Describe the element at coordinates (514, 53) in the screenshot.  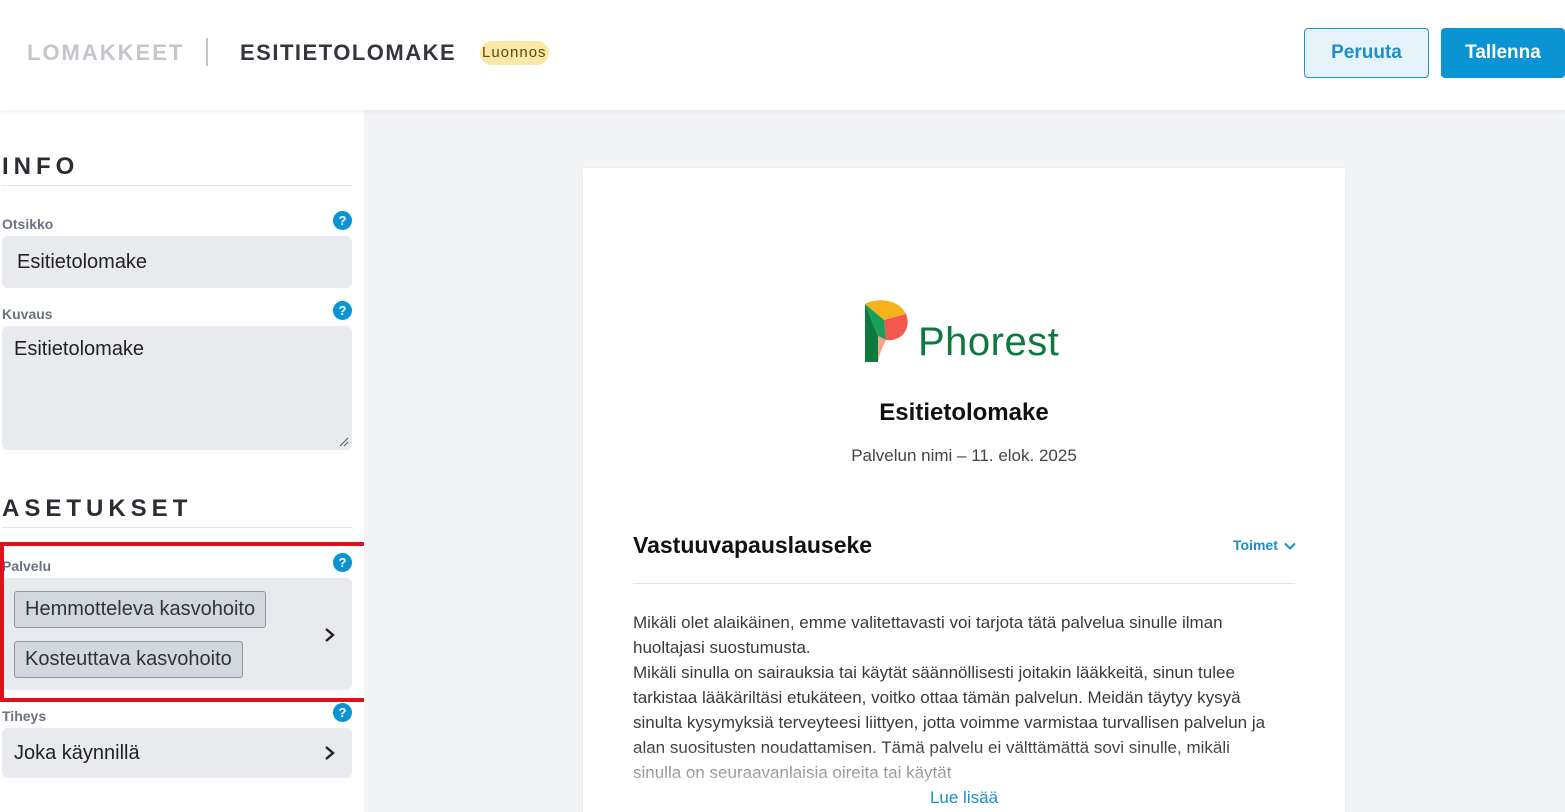
I see `status-badge: Luonnos` at that location.